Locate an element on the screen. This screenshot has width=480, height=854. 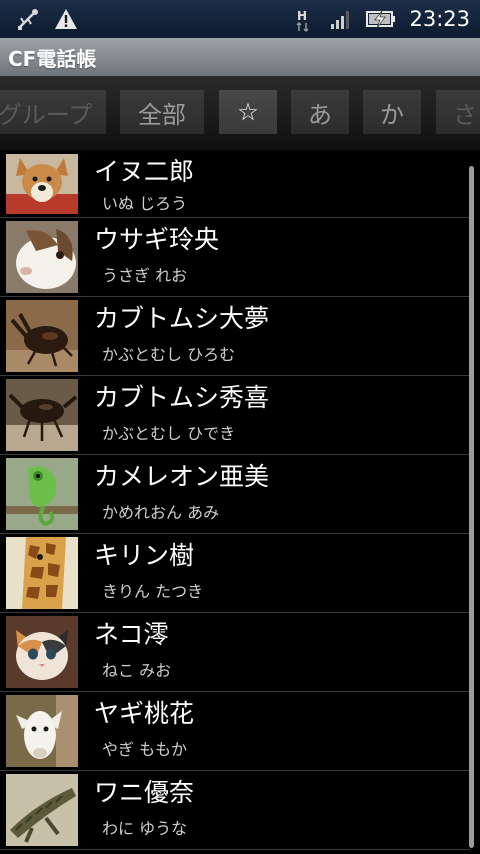
network-h-icon: H is located at coordinates (305, 20).